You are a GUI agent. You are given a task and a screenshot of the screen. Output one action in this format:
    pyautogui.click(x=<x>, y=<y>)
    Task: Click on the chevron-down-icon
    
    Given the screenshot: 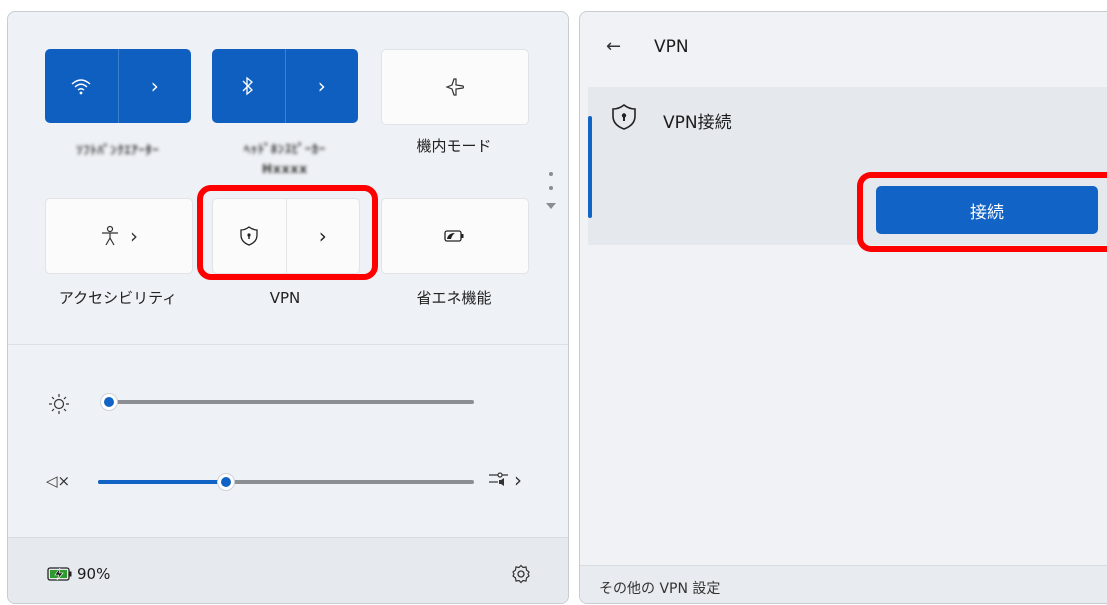 What is the action you would take?
    pyautogui.click(x=551, y=206)
    